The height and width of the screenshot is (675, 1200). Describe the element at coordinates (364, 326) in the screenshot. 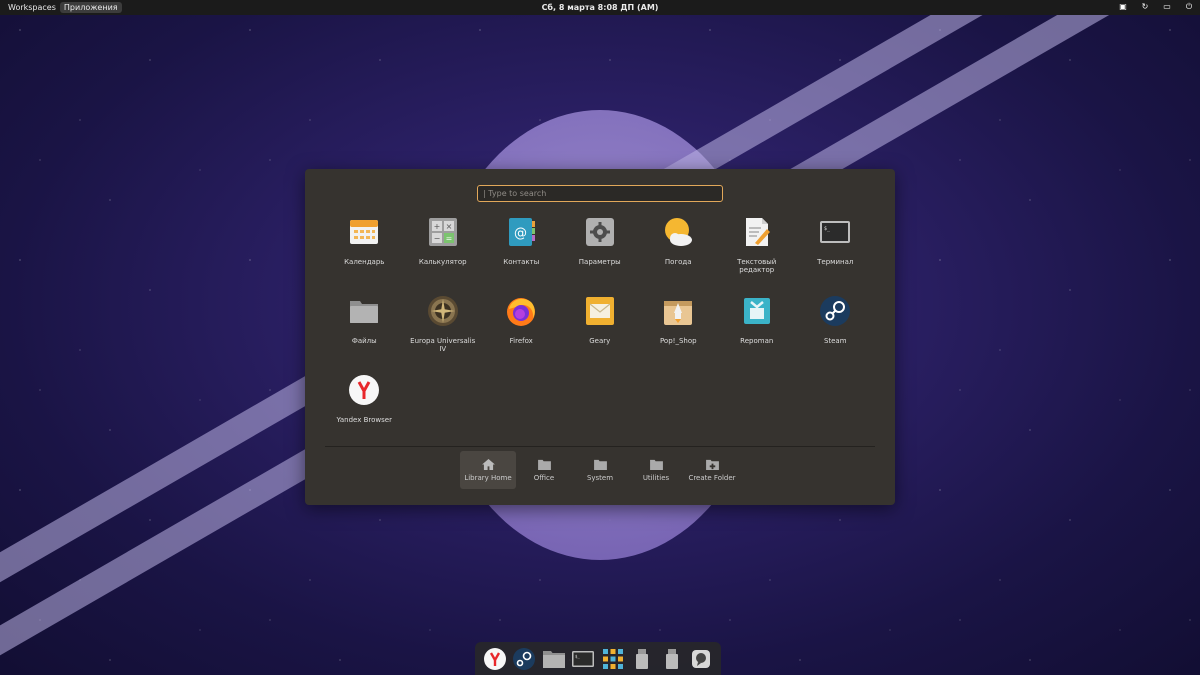

I see `app-files: Файлы` at that location.